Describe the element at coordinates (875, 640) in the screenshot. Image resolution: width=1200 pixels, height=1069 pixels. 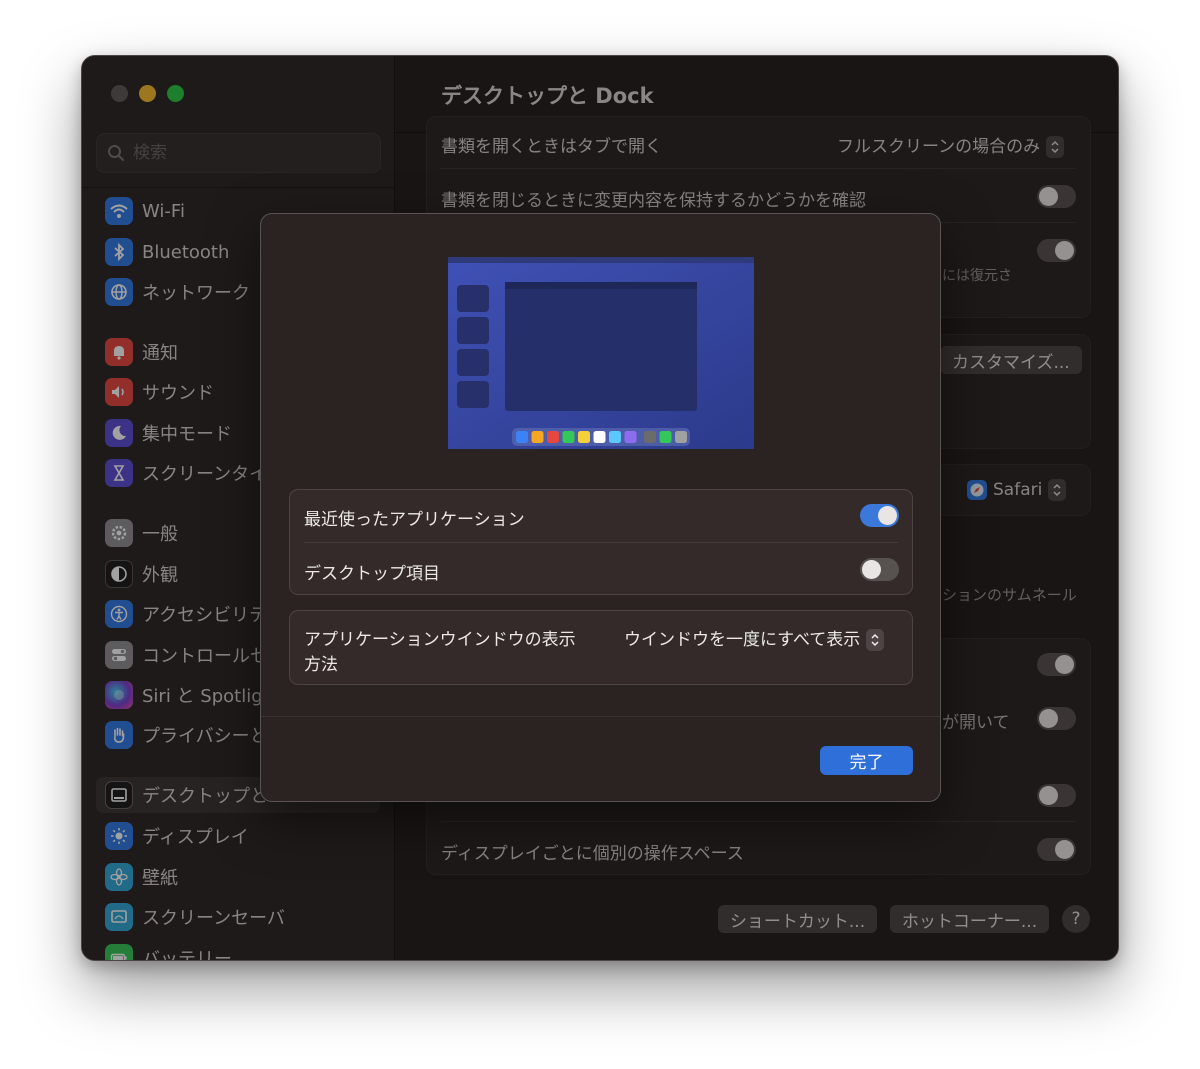
I see `chevron-updown-icon` at that location.